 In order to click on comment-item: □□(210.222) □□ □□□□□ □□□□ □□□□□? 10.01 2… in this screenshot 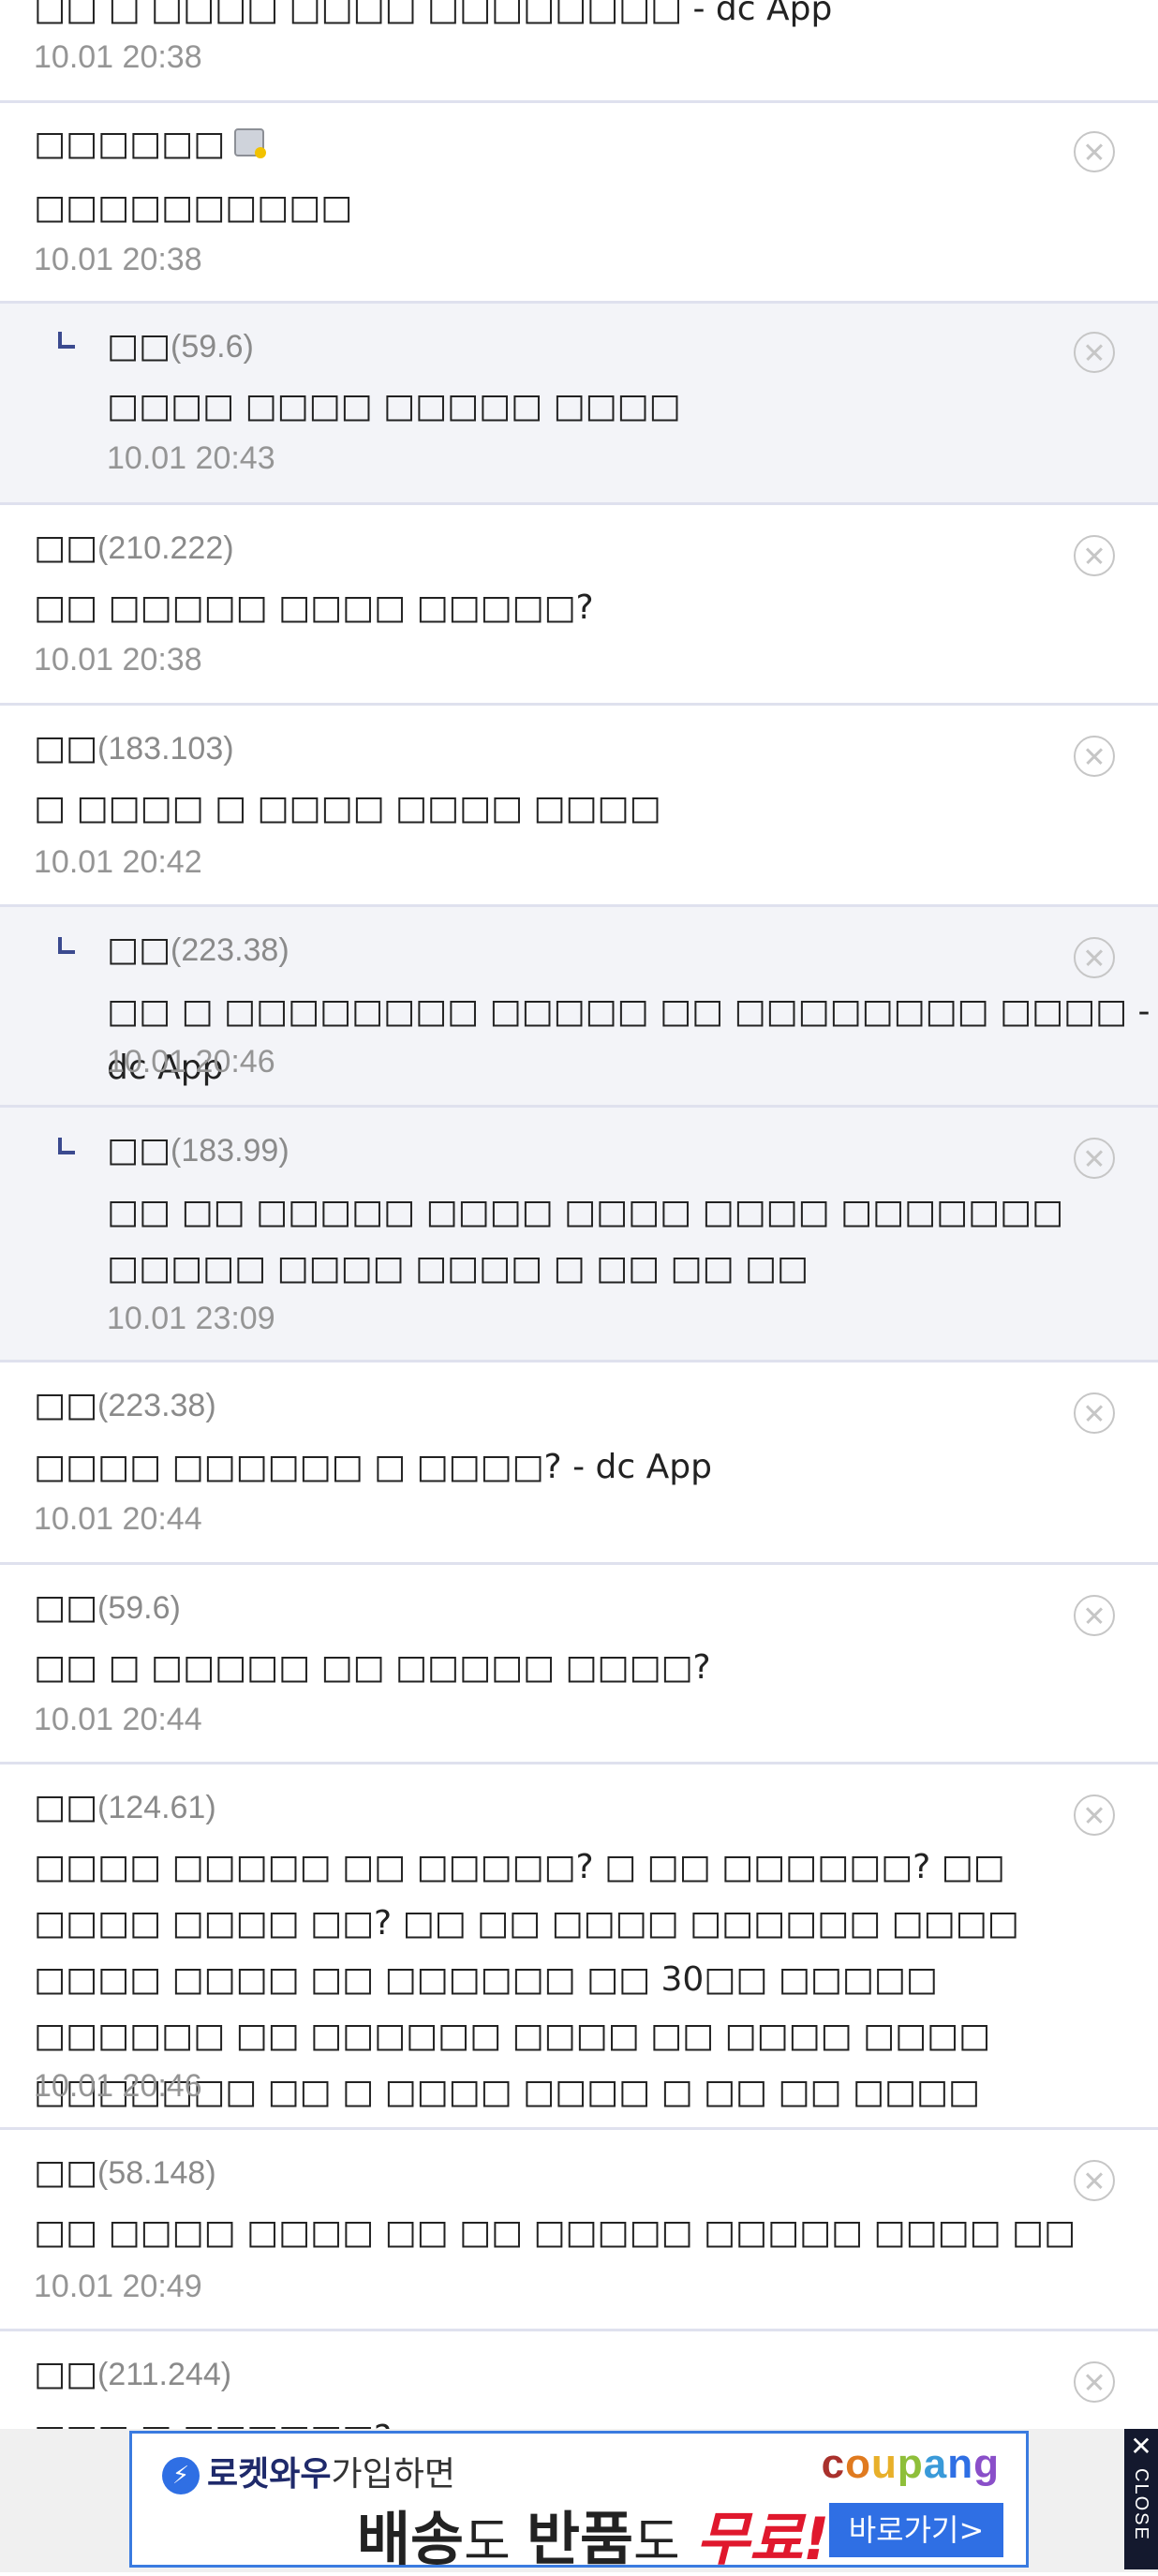, I will do `click(579, 605)`.